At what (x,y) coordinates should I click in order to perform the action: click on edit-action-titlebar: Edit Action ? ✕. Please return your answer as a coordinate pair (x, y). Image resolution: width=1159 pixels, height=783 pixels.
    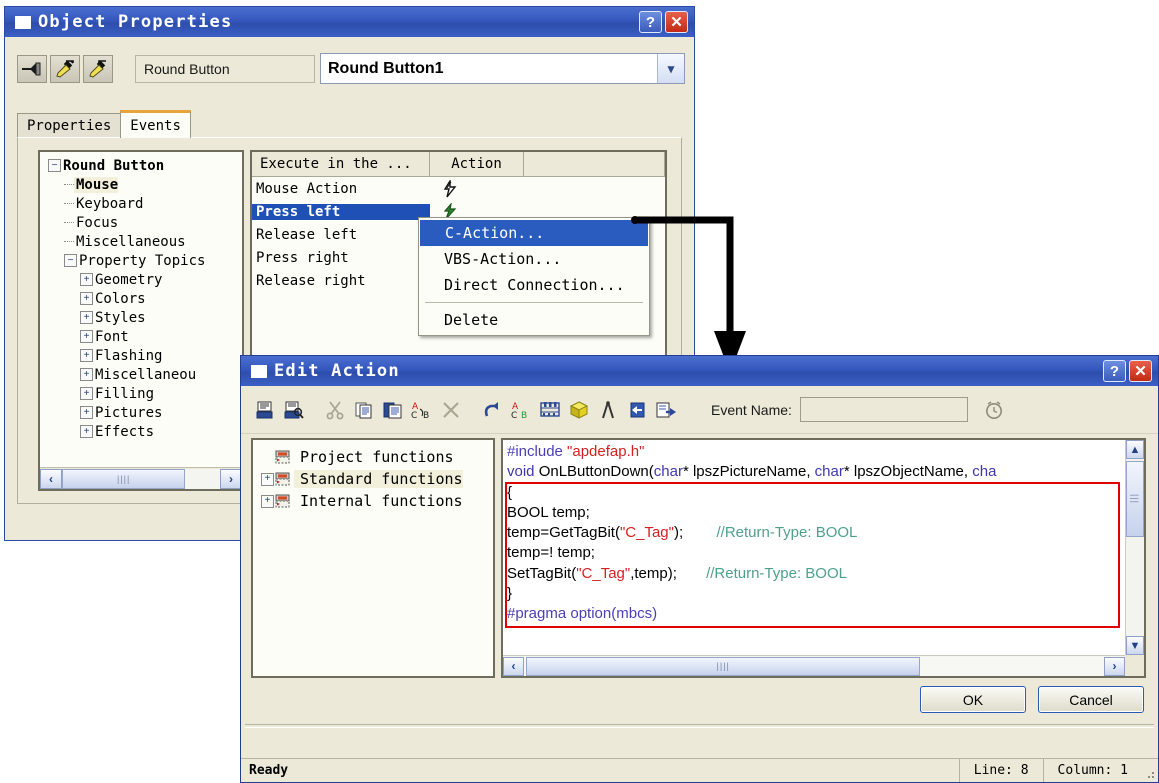
    Looking at the image, I should click on (699, 371).